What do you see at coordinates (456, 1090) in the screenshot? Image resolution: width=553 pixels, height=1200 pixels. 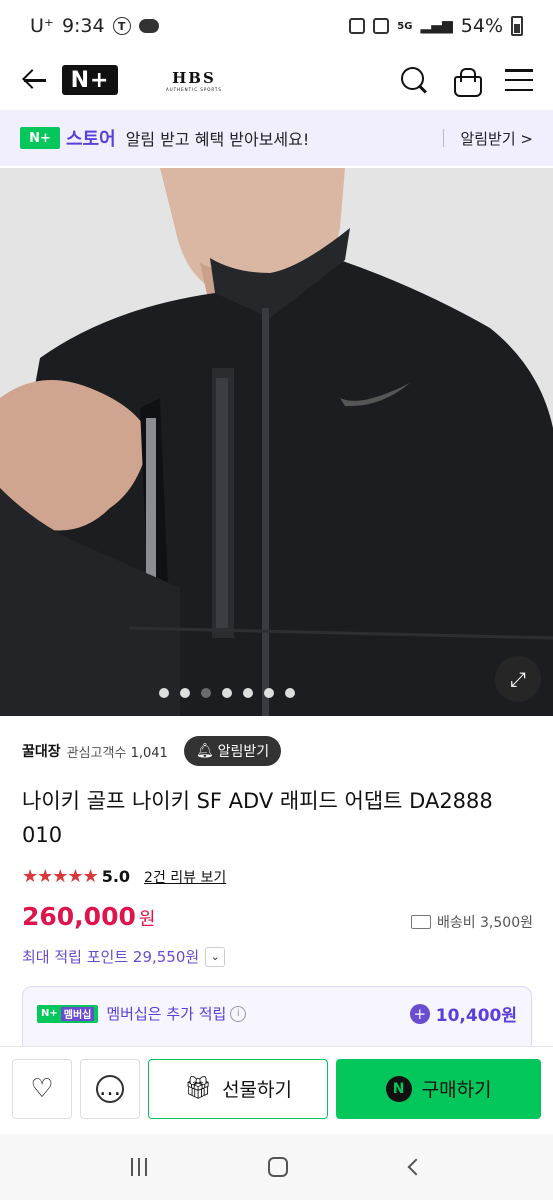 I see `buy-label: 구매하기` at bounding box center [456, 1090].